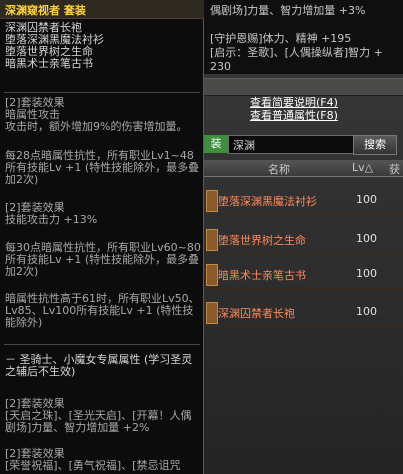 The width and height of the screenshot is (403, 474). I want to click on effect-block: [2]套装效果 暗属性攻击 攻击时，额外增加9%的伤害增加量。, so click(103, 115).